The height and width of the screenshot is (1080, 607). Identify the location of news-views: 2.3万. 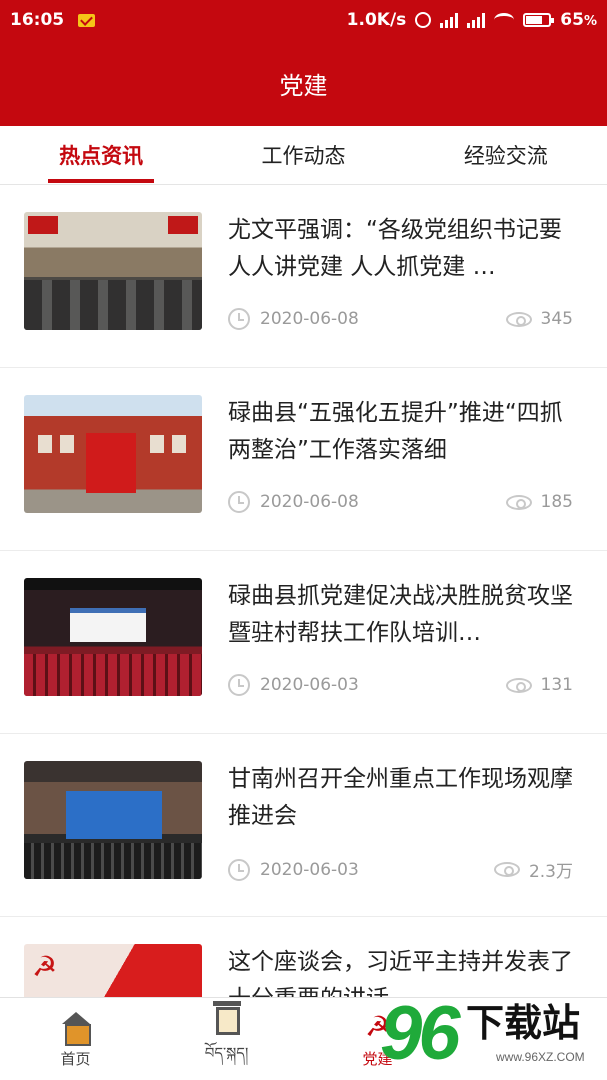
(533, 869).